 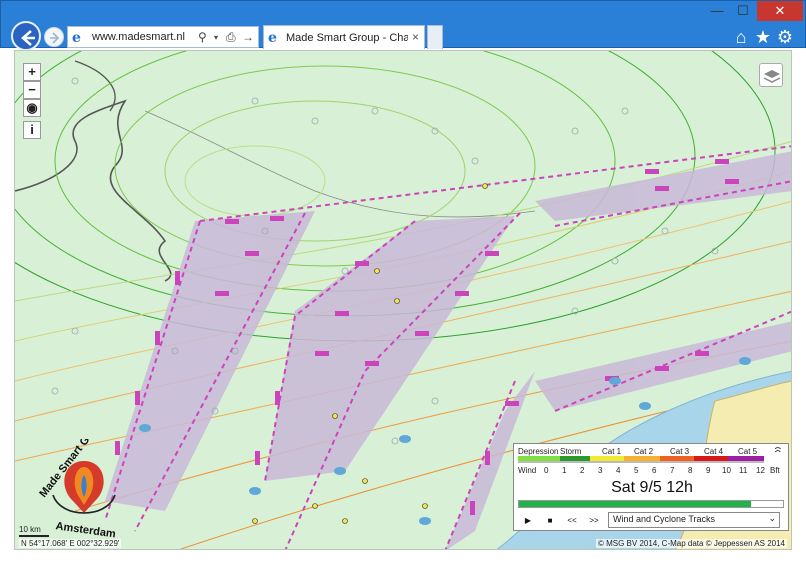 I want to click on scale-bar: 10 km, so click(x=34, y=531).